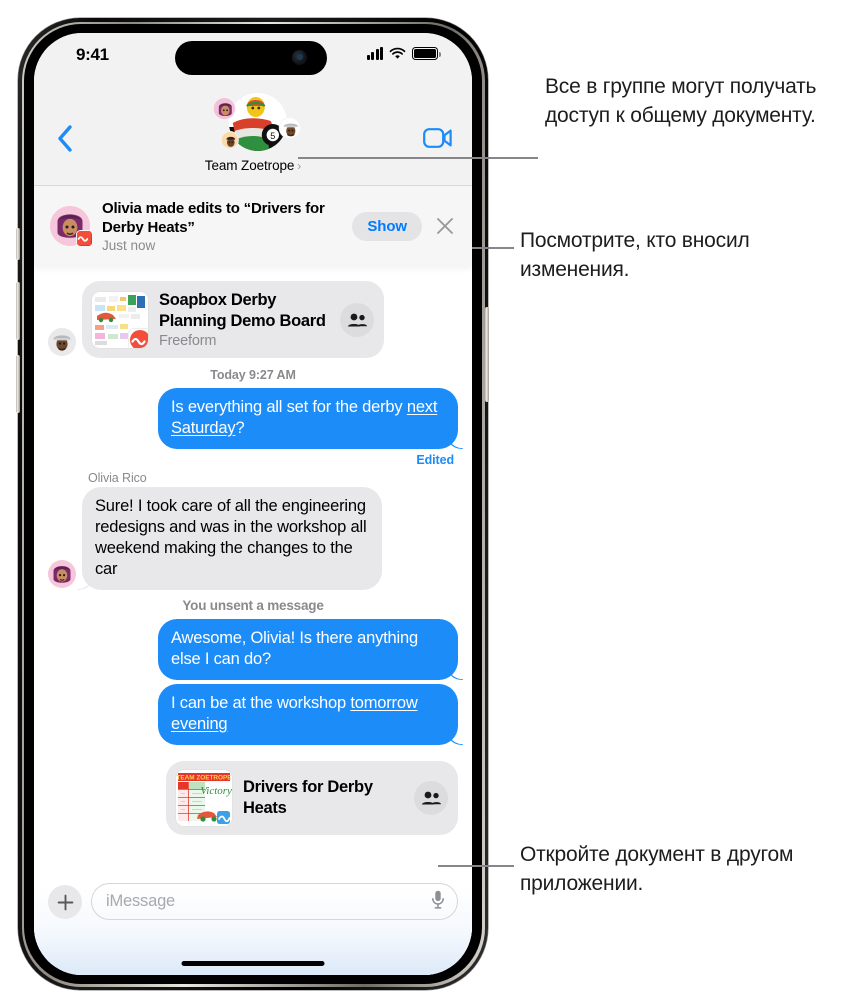  I want to click on freeform-board-thumbnail, so click(120, 319).